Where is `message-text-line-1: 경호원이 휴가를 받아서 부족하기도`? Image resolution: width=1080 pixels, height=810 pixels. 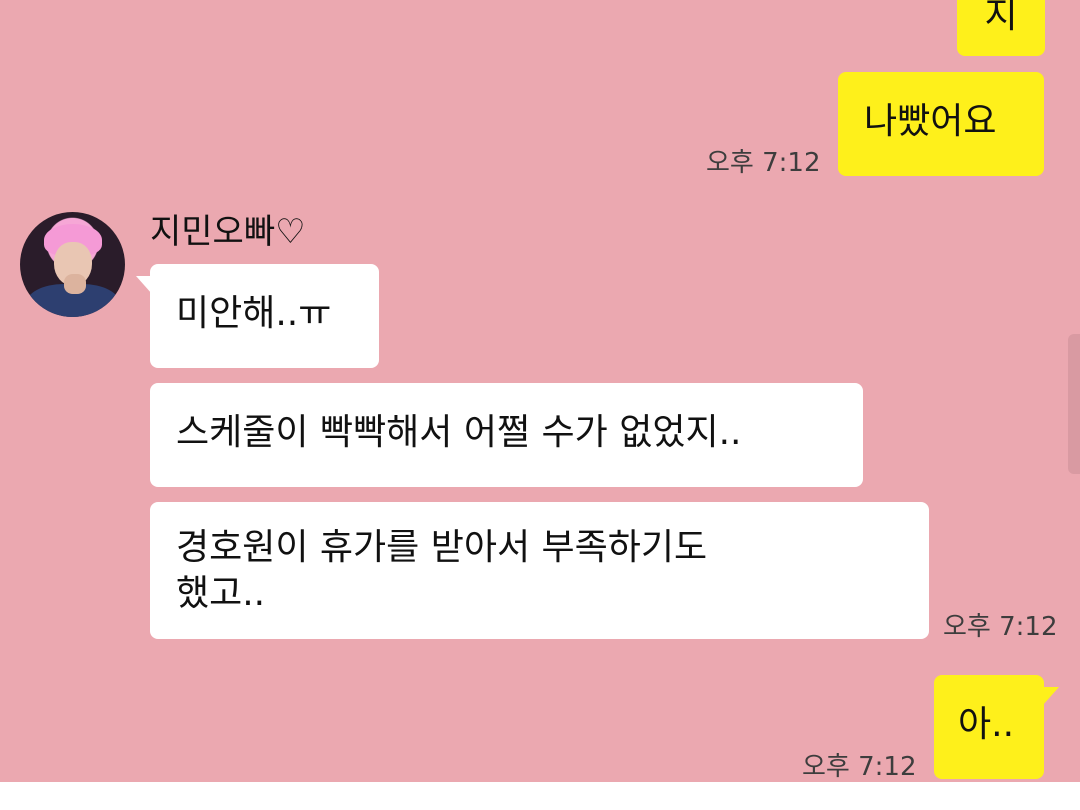 message-text-line-1: 경호원이 휴가를 받아서 부족하기도 is located at coordinates (442, 547).